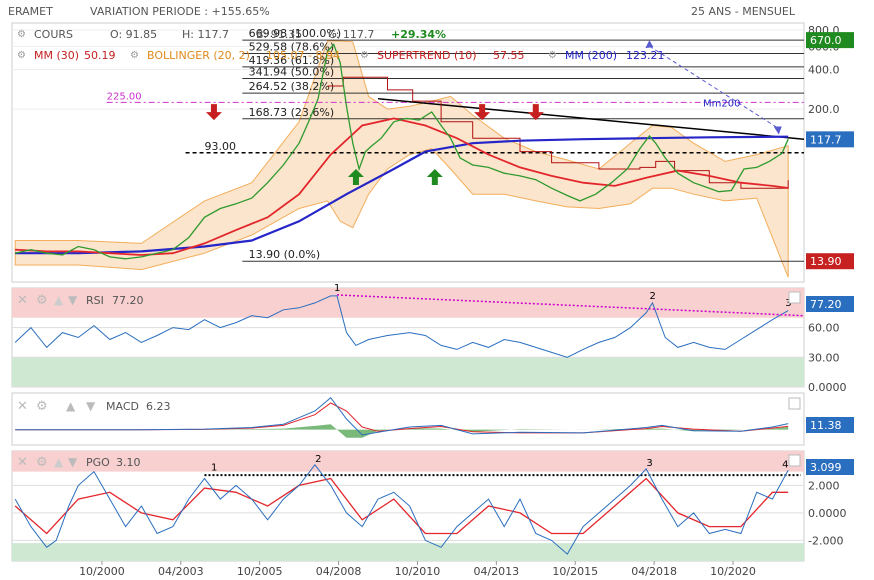 The height and width of the screenshot is (580, 874). What do you see at coordinates (98, 462) in the screenshot?
I see `pgo-title: PGO` at bounding box center [98, 462].